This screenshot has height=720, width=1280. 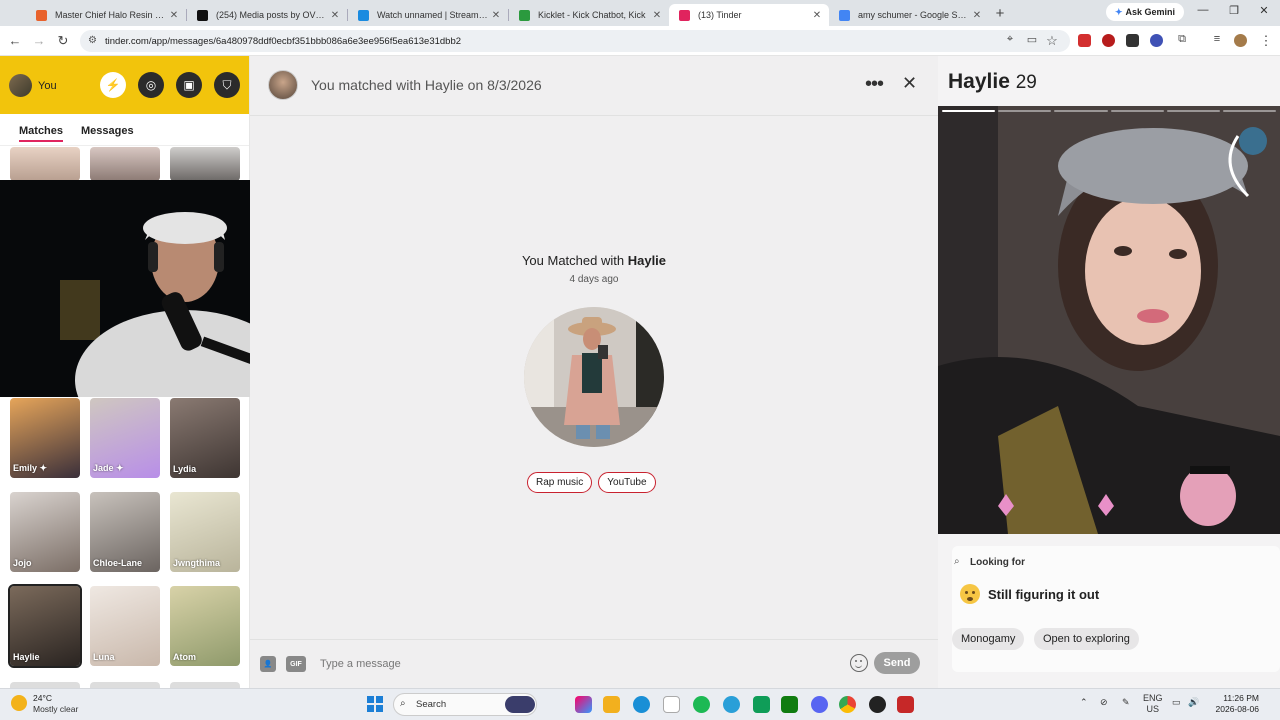 I want to click on more-options-icon: •••, so click(x=874, y=84).